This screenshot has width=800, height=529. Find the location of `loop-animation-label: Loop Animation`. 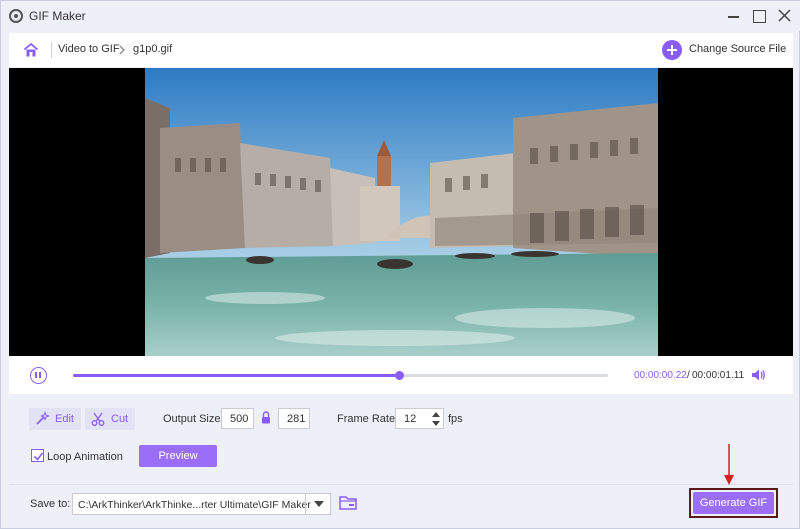

loop-animation-label: Loop Animation is located at coordinates (85, 457).